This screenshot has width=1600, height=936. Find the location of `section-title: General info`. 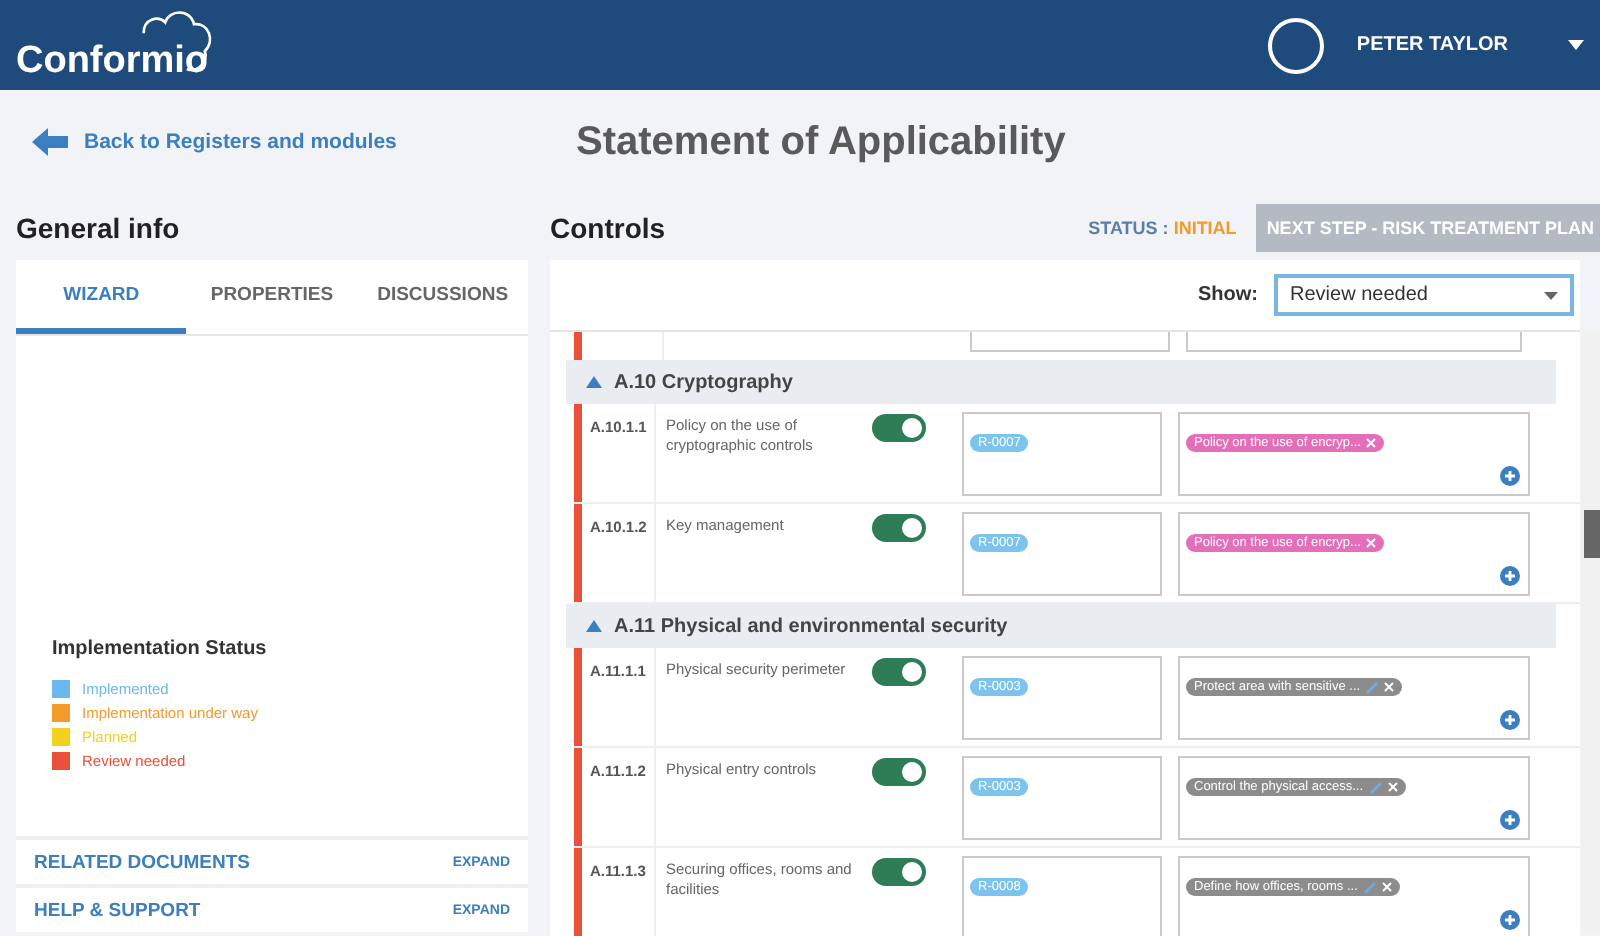

section-title: General info is located at coordinates (98, 227).